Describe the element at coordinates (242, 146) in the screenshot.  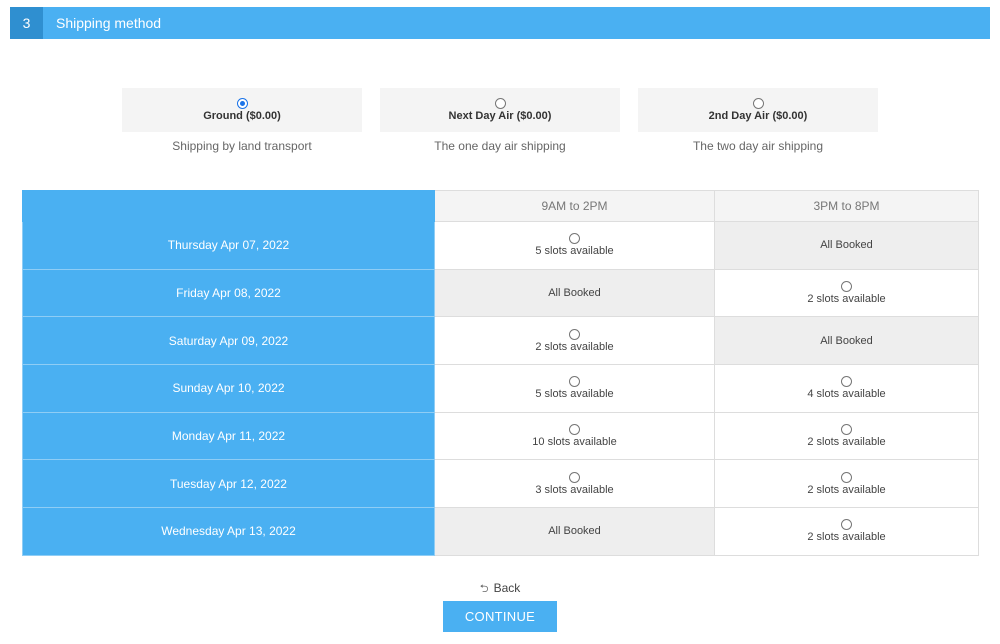
I see `method-ground-description: Shipping by land transport` at that location.